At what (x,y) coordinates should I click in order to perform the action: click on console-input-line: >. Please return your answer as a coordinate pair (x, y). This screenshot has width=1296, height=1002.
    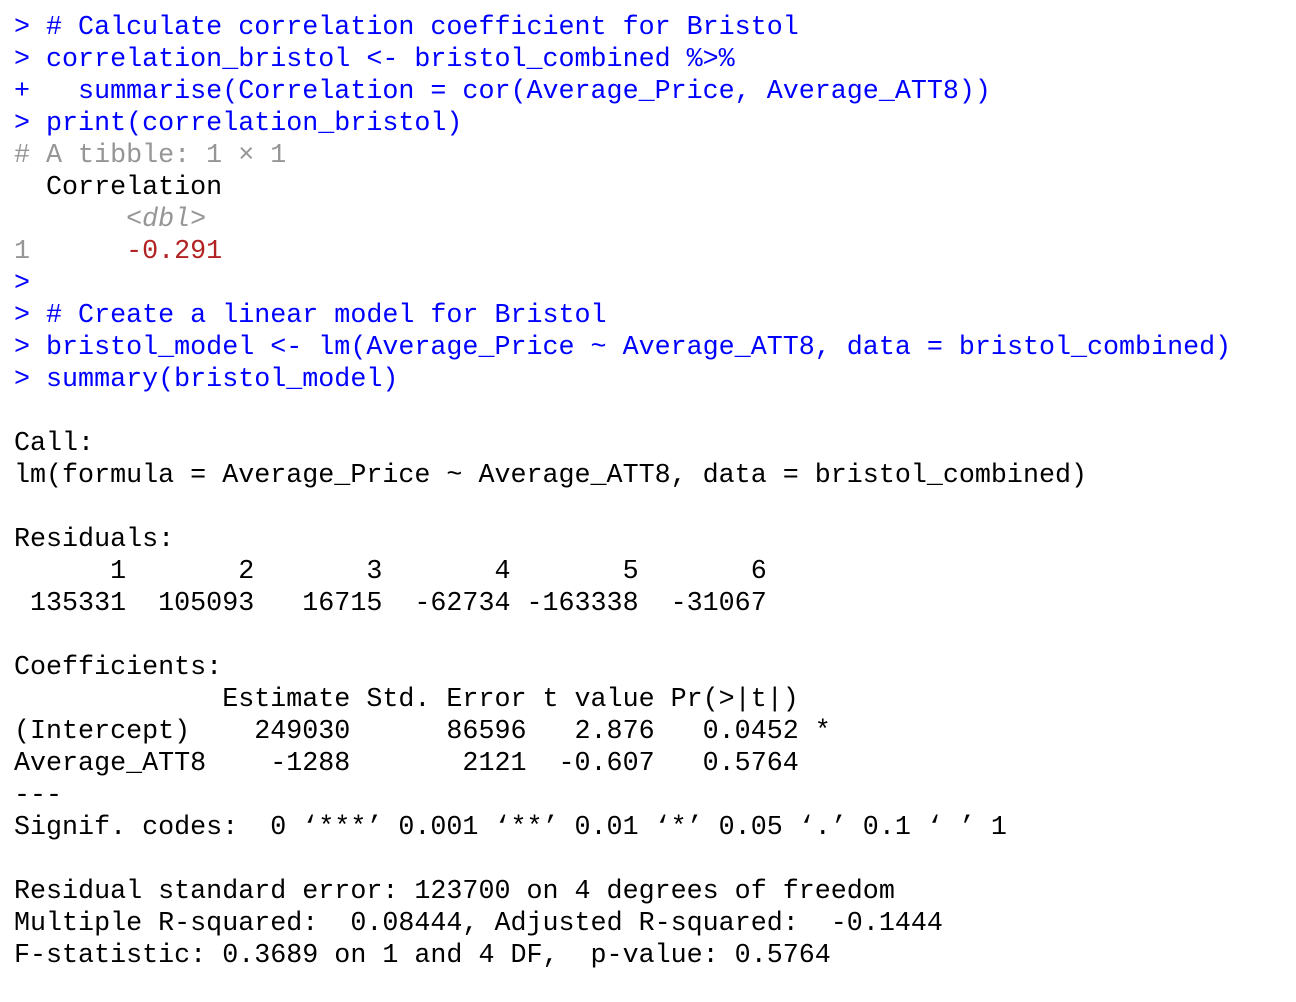
    Looking at the image, I should click on (655, 284).